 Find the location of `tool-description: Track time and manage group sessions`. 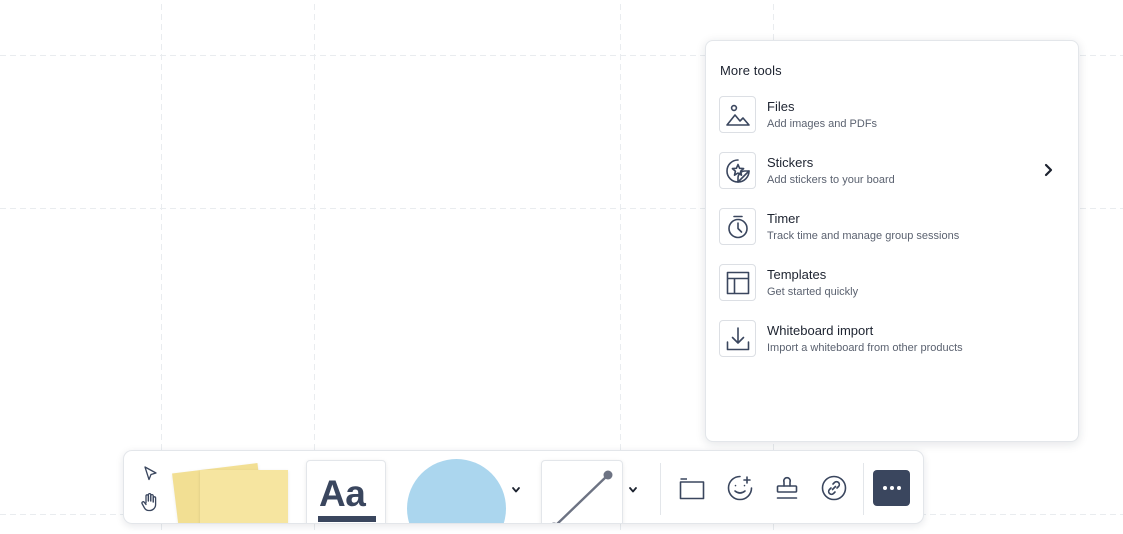

tool-description: Track time and manage group sessions is located at coordinates (863, 236).